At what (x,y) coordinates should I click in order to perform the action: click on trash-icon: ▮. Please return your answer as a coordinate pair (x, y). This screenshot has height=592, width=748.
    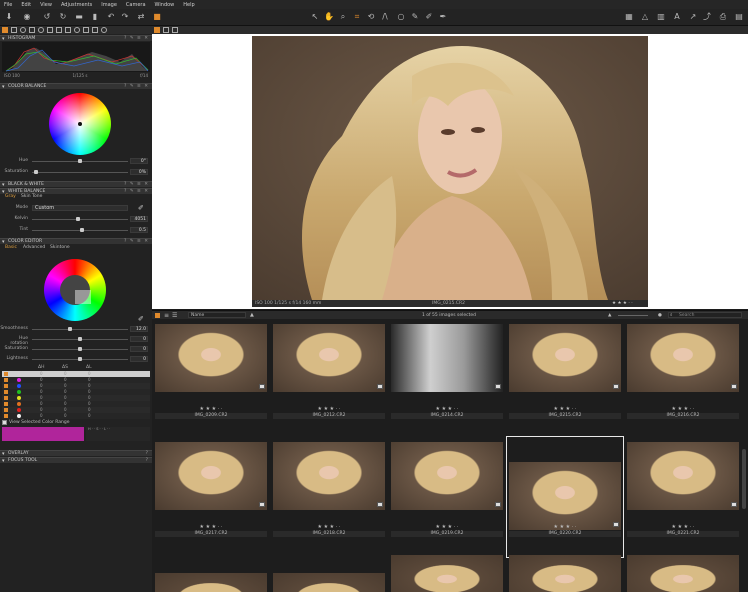
    Looking at the image, I should click on (95, 17).